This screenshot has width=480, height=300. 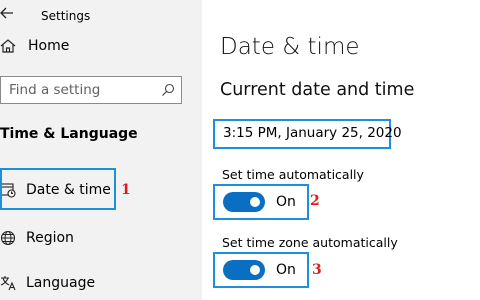 I want to click on set-time-automatically-label: Set time automatically, so click(x=293, y=174).